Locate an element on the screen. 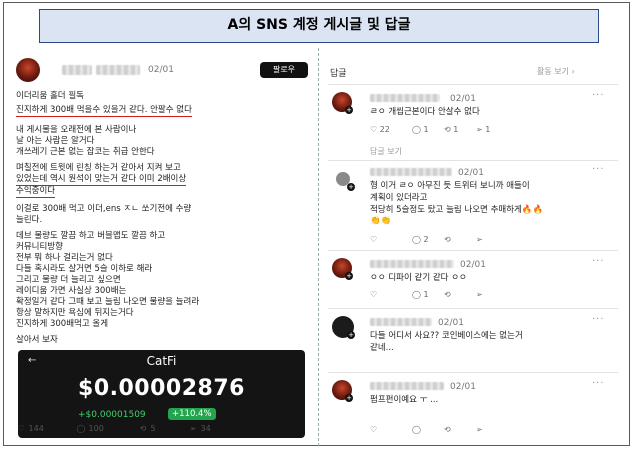  repost-button: ⟲ 5 is located at coordinates (147, 428).